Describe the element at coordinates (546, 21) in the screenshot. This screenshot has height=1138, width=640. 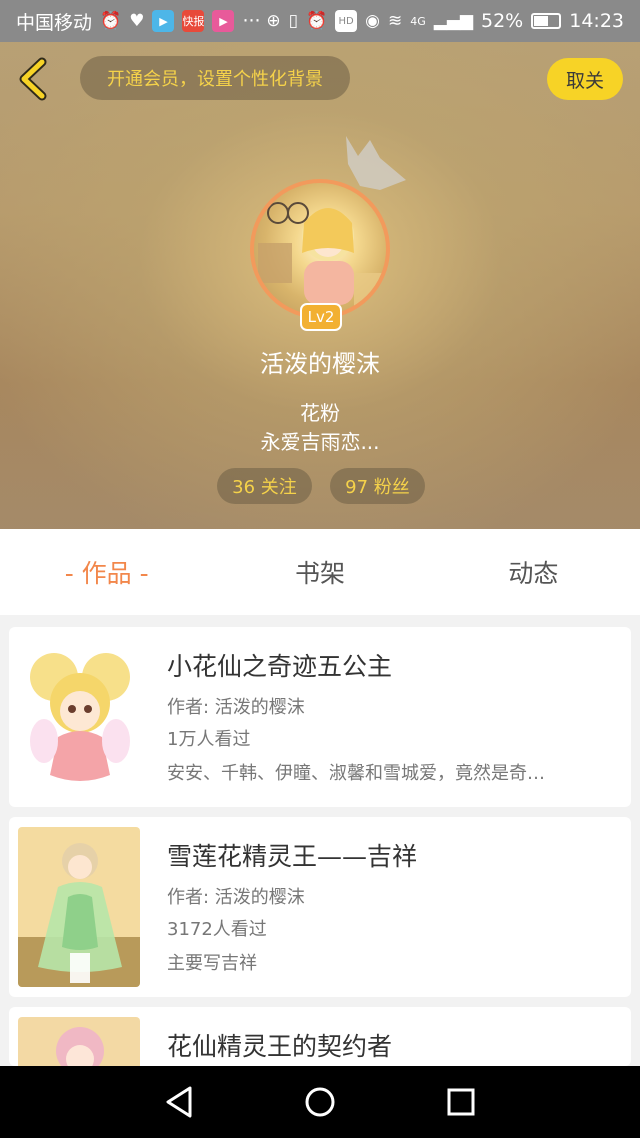
I see `battery-icon` at that location.